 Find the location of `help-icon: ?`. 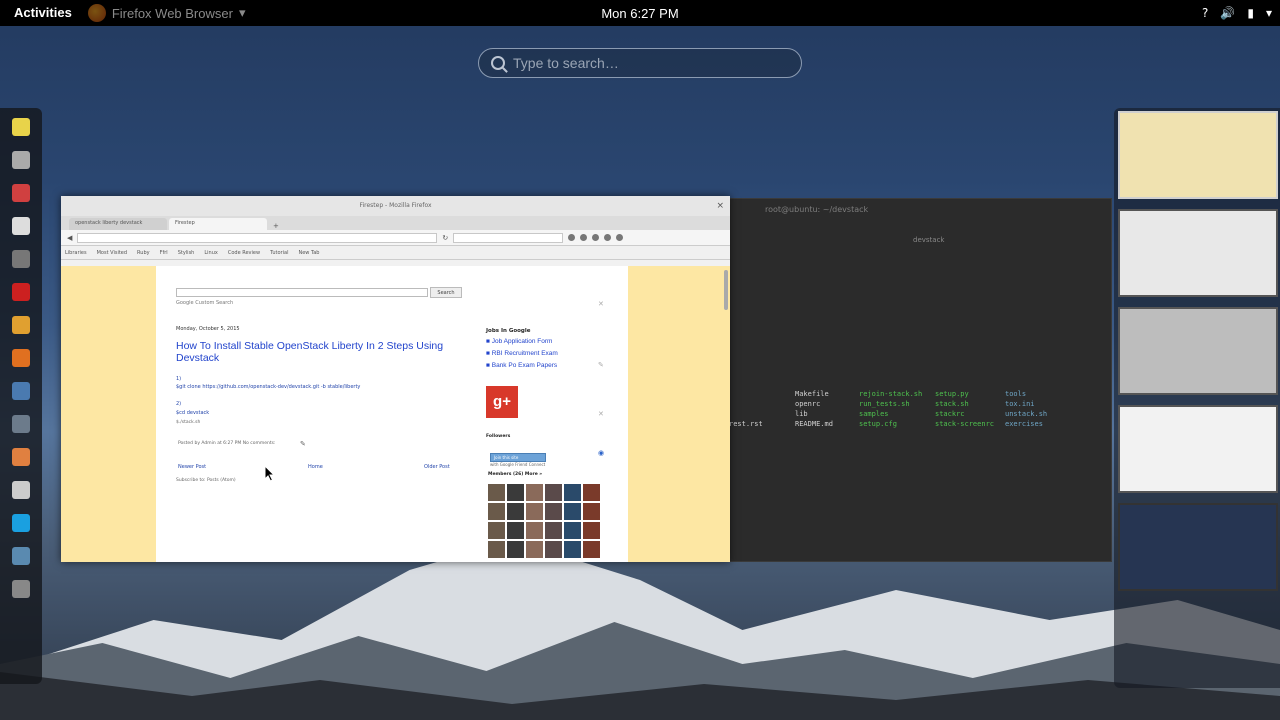

help-icon: ? is located at coordinates (1205, 13).